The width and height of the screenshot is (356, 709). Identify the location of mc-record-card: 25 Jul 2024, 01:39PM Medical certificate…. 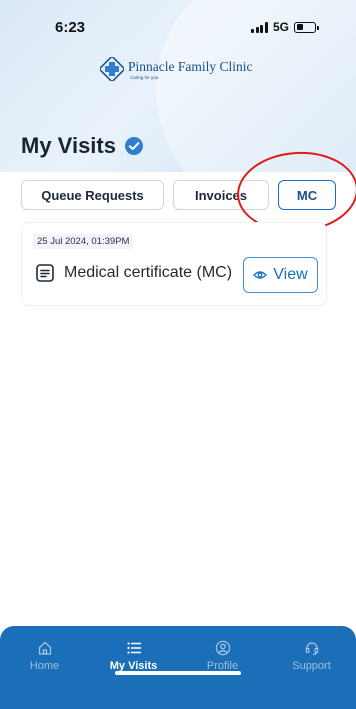
(174, 264).